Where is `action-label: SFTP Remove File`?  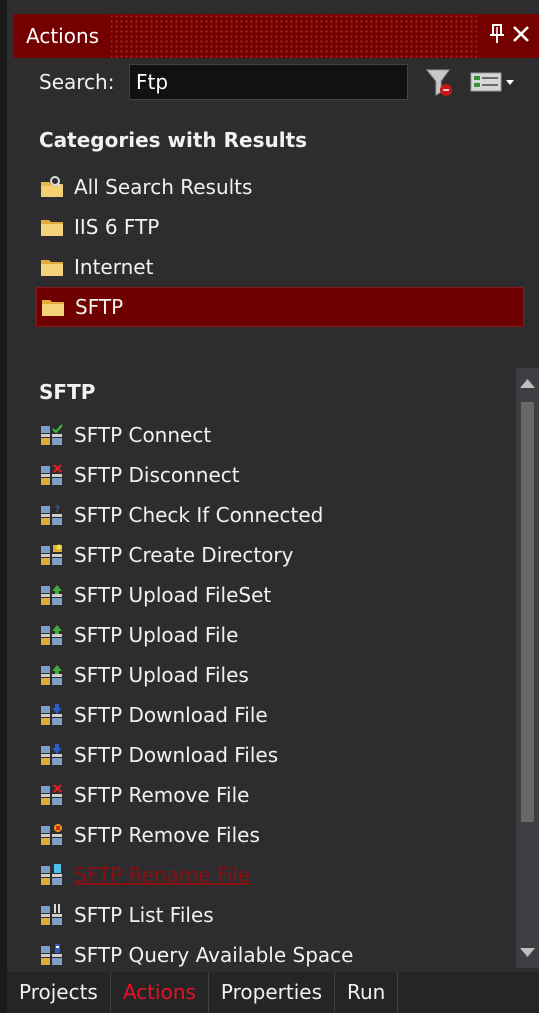 action-label: SFTP Remove File is located at coordinates (162, 795).